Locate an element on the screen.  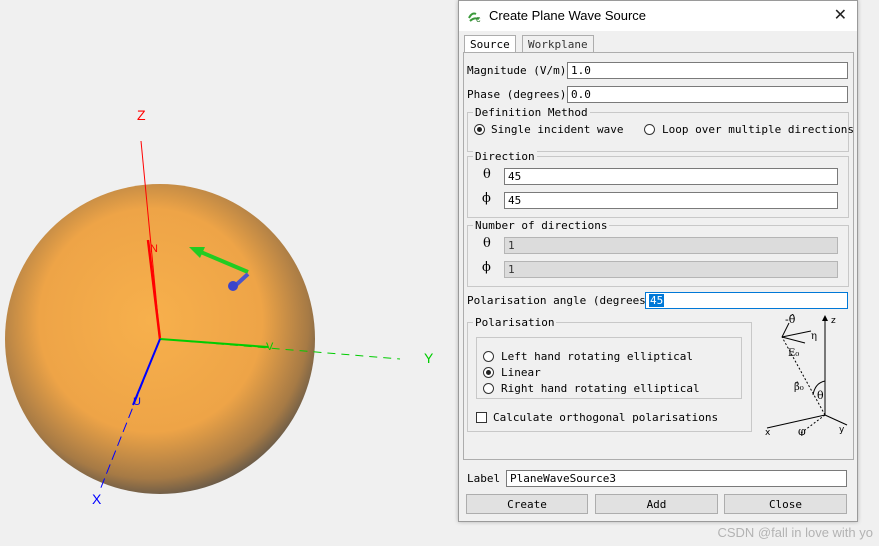
dialog-titlebar: c Create Plane Wave Source ✕ is located at coordinates (658, 16).